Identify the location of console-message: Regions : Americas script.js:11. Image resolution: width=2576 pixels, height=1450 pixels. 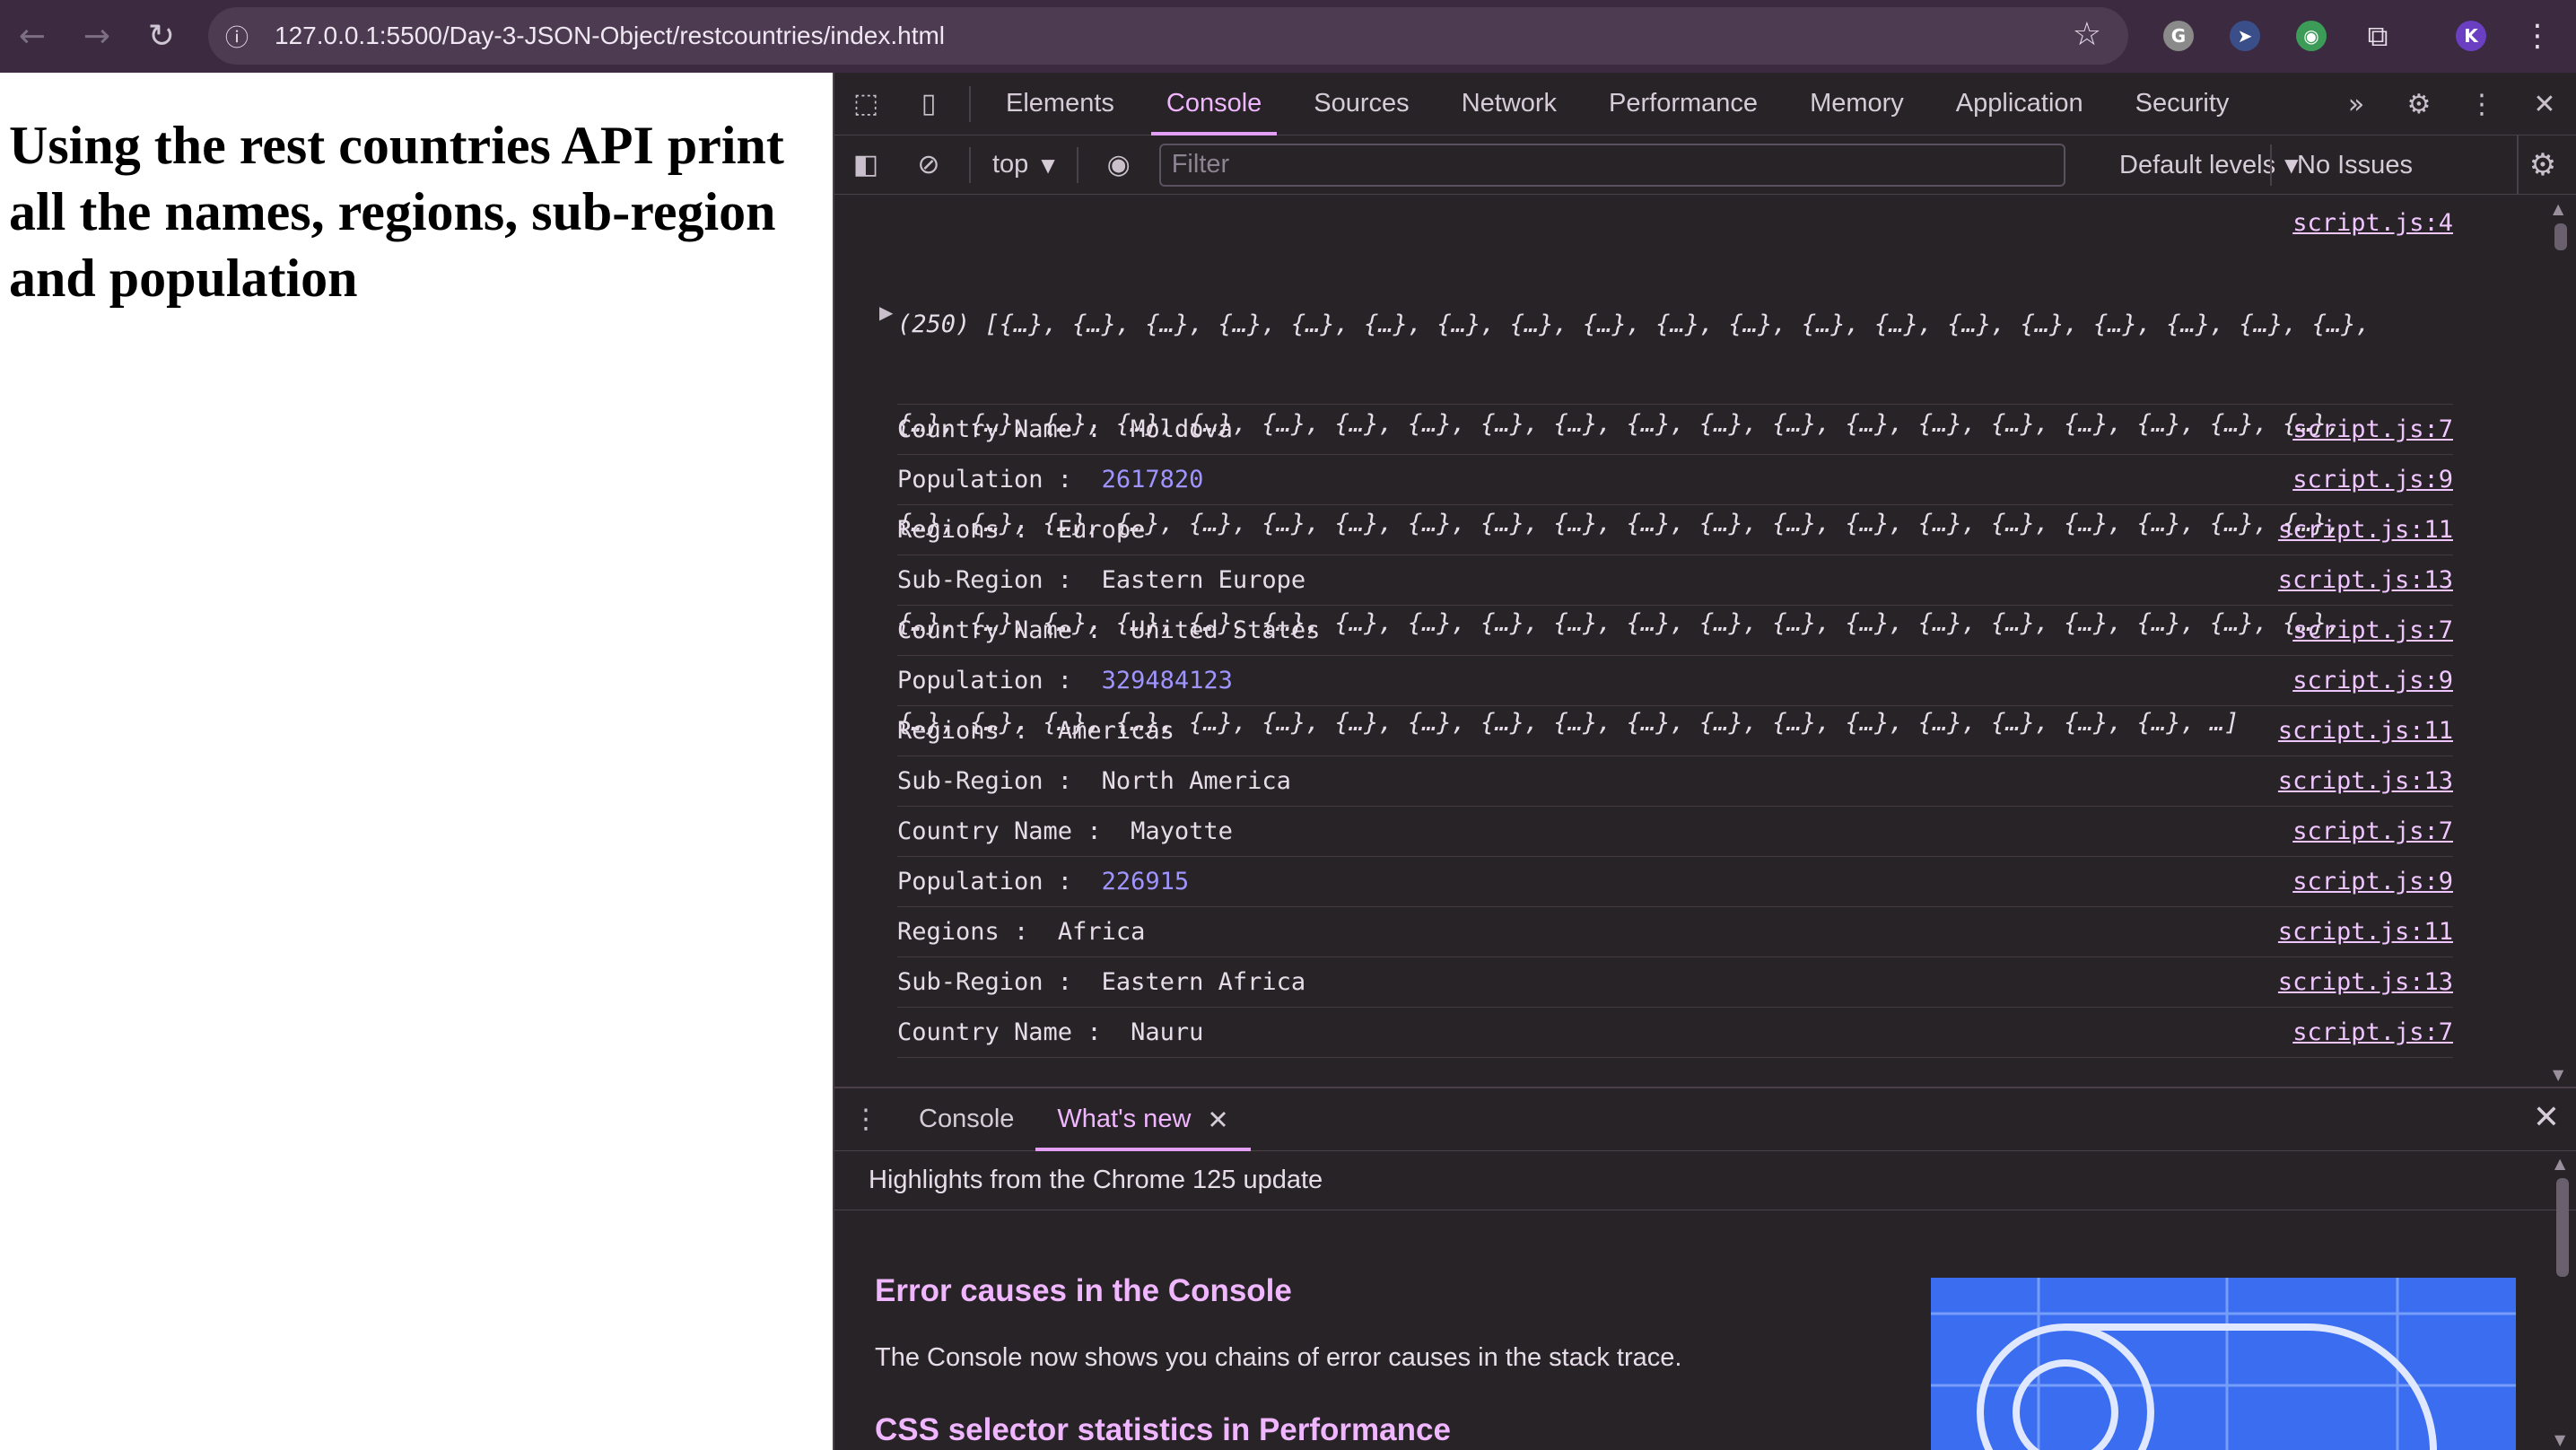
(1675, 731).